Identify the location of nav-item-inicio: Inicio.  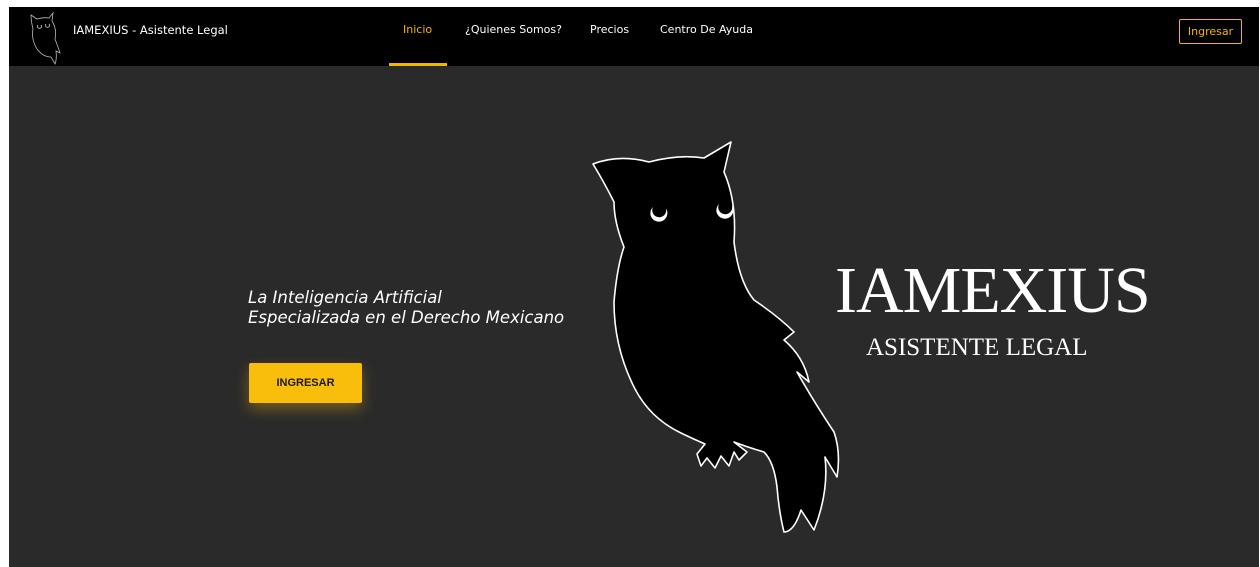
(417, 29).